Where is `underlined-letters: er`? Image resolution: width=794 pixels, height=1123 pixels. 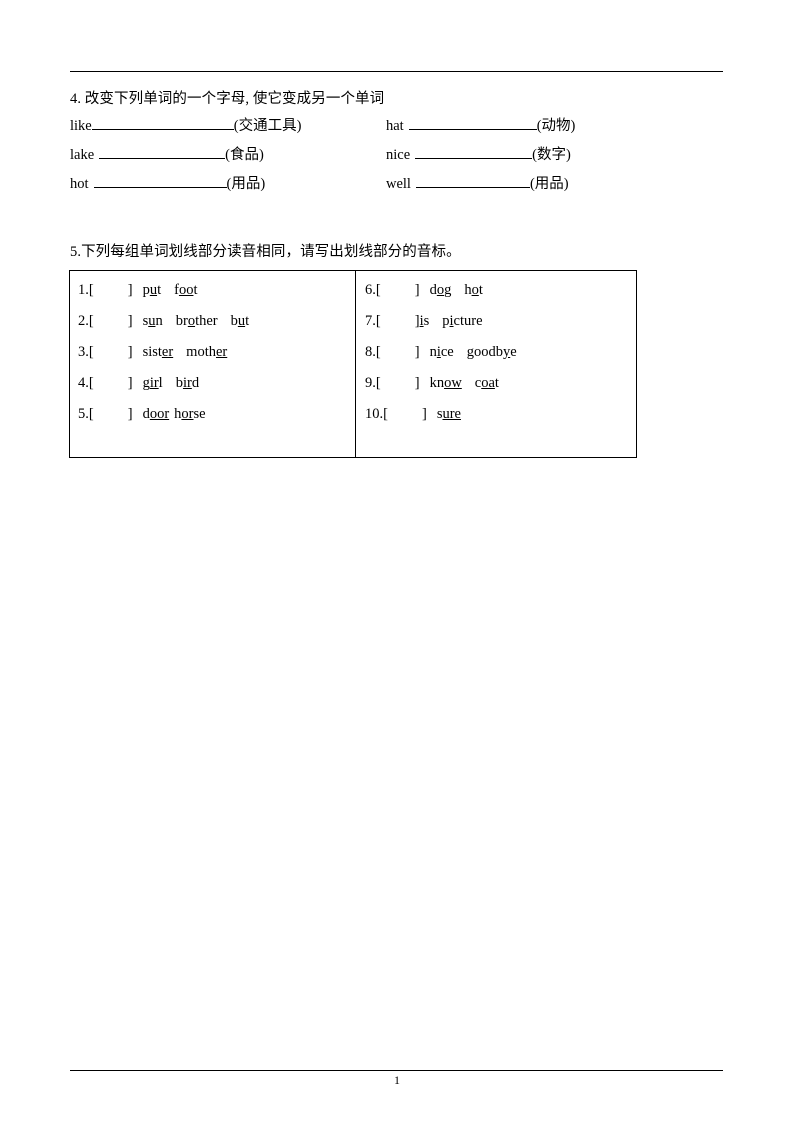 underlined-letters: er is located at coordinates (167, 352).